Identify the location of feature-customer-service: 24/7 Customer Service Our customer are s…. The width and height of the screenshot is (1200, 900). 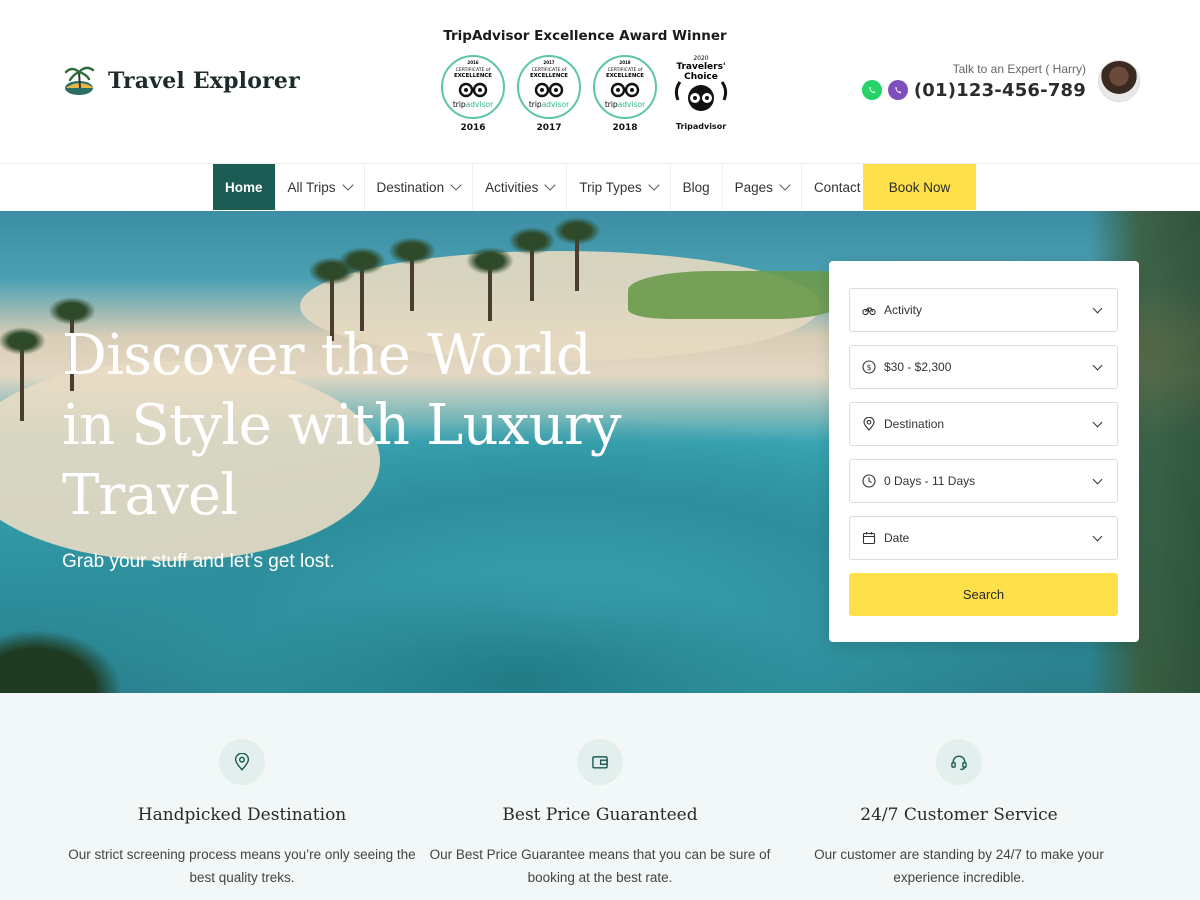
(959, 791).